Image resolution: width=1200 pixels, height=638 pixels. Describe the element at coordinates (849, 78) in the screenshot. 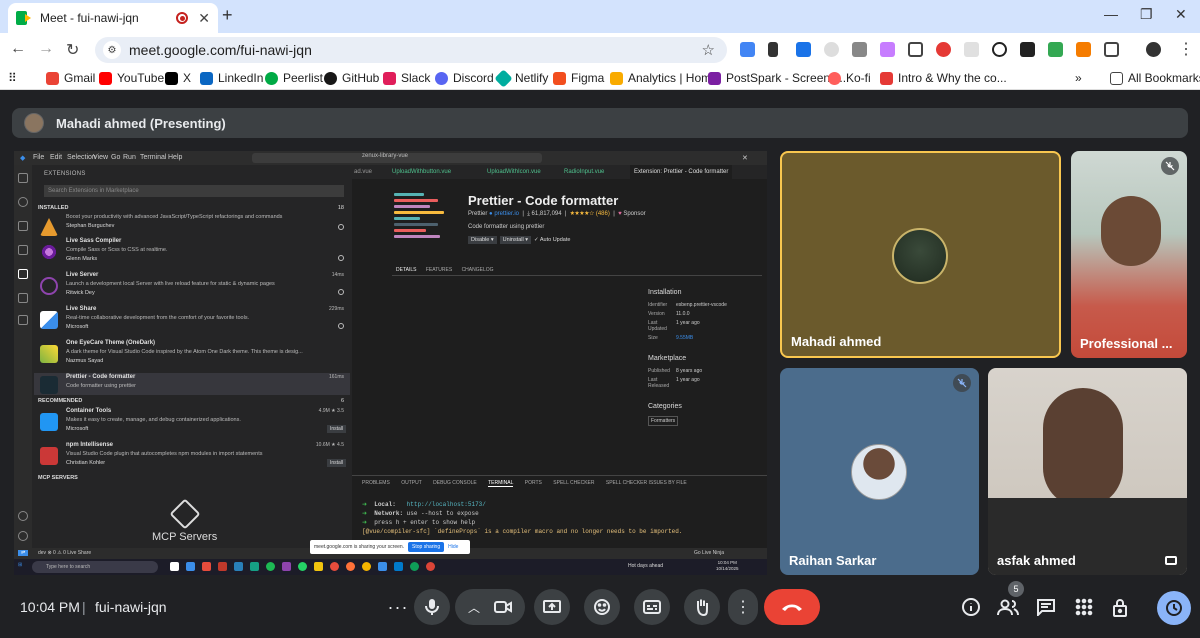

I see `bookmark-kofi: Ko-fi` at that location.